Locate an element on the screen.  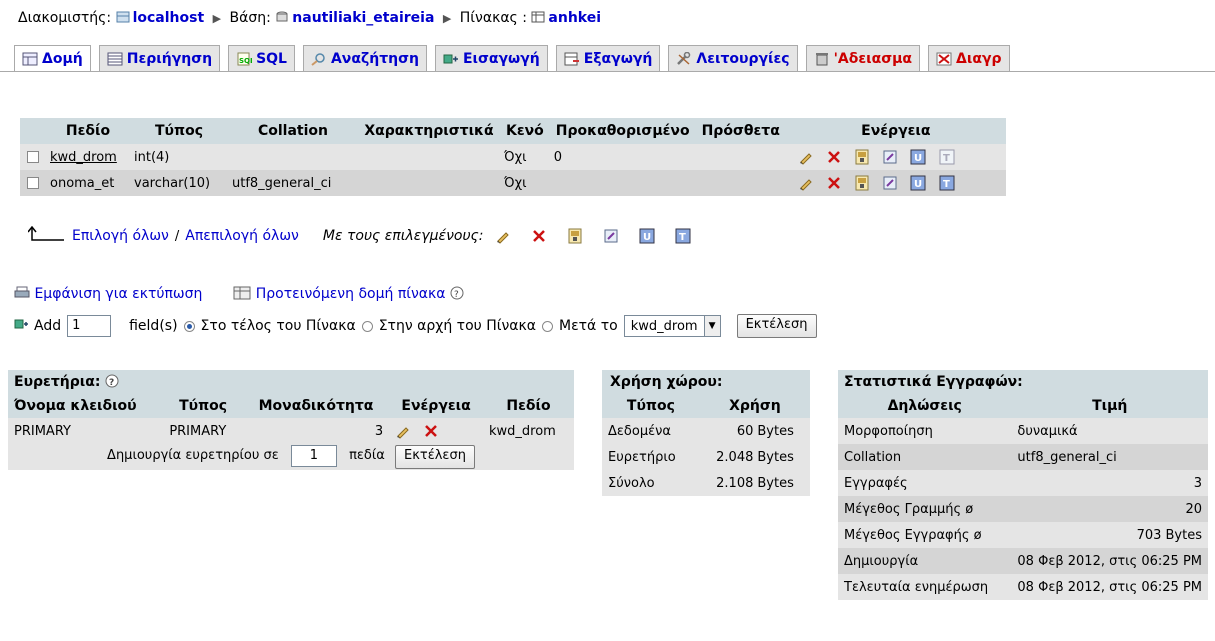
at-begin-radio is located at coordinates (367, 326).